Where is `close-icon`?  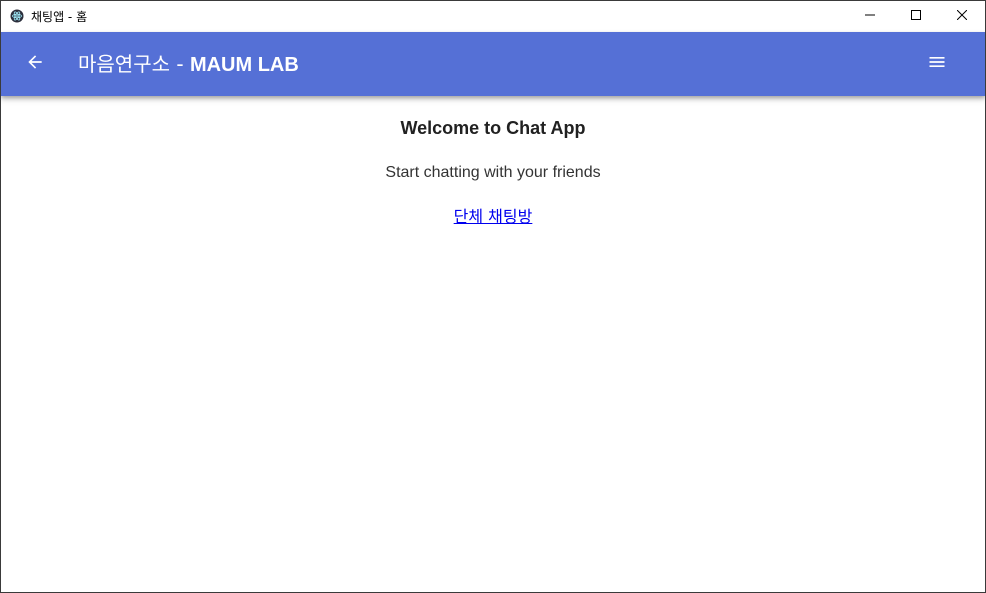 close-icon is located at coordinates (962, 16).